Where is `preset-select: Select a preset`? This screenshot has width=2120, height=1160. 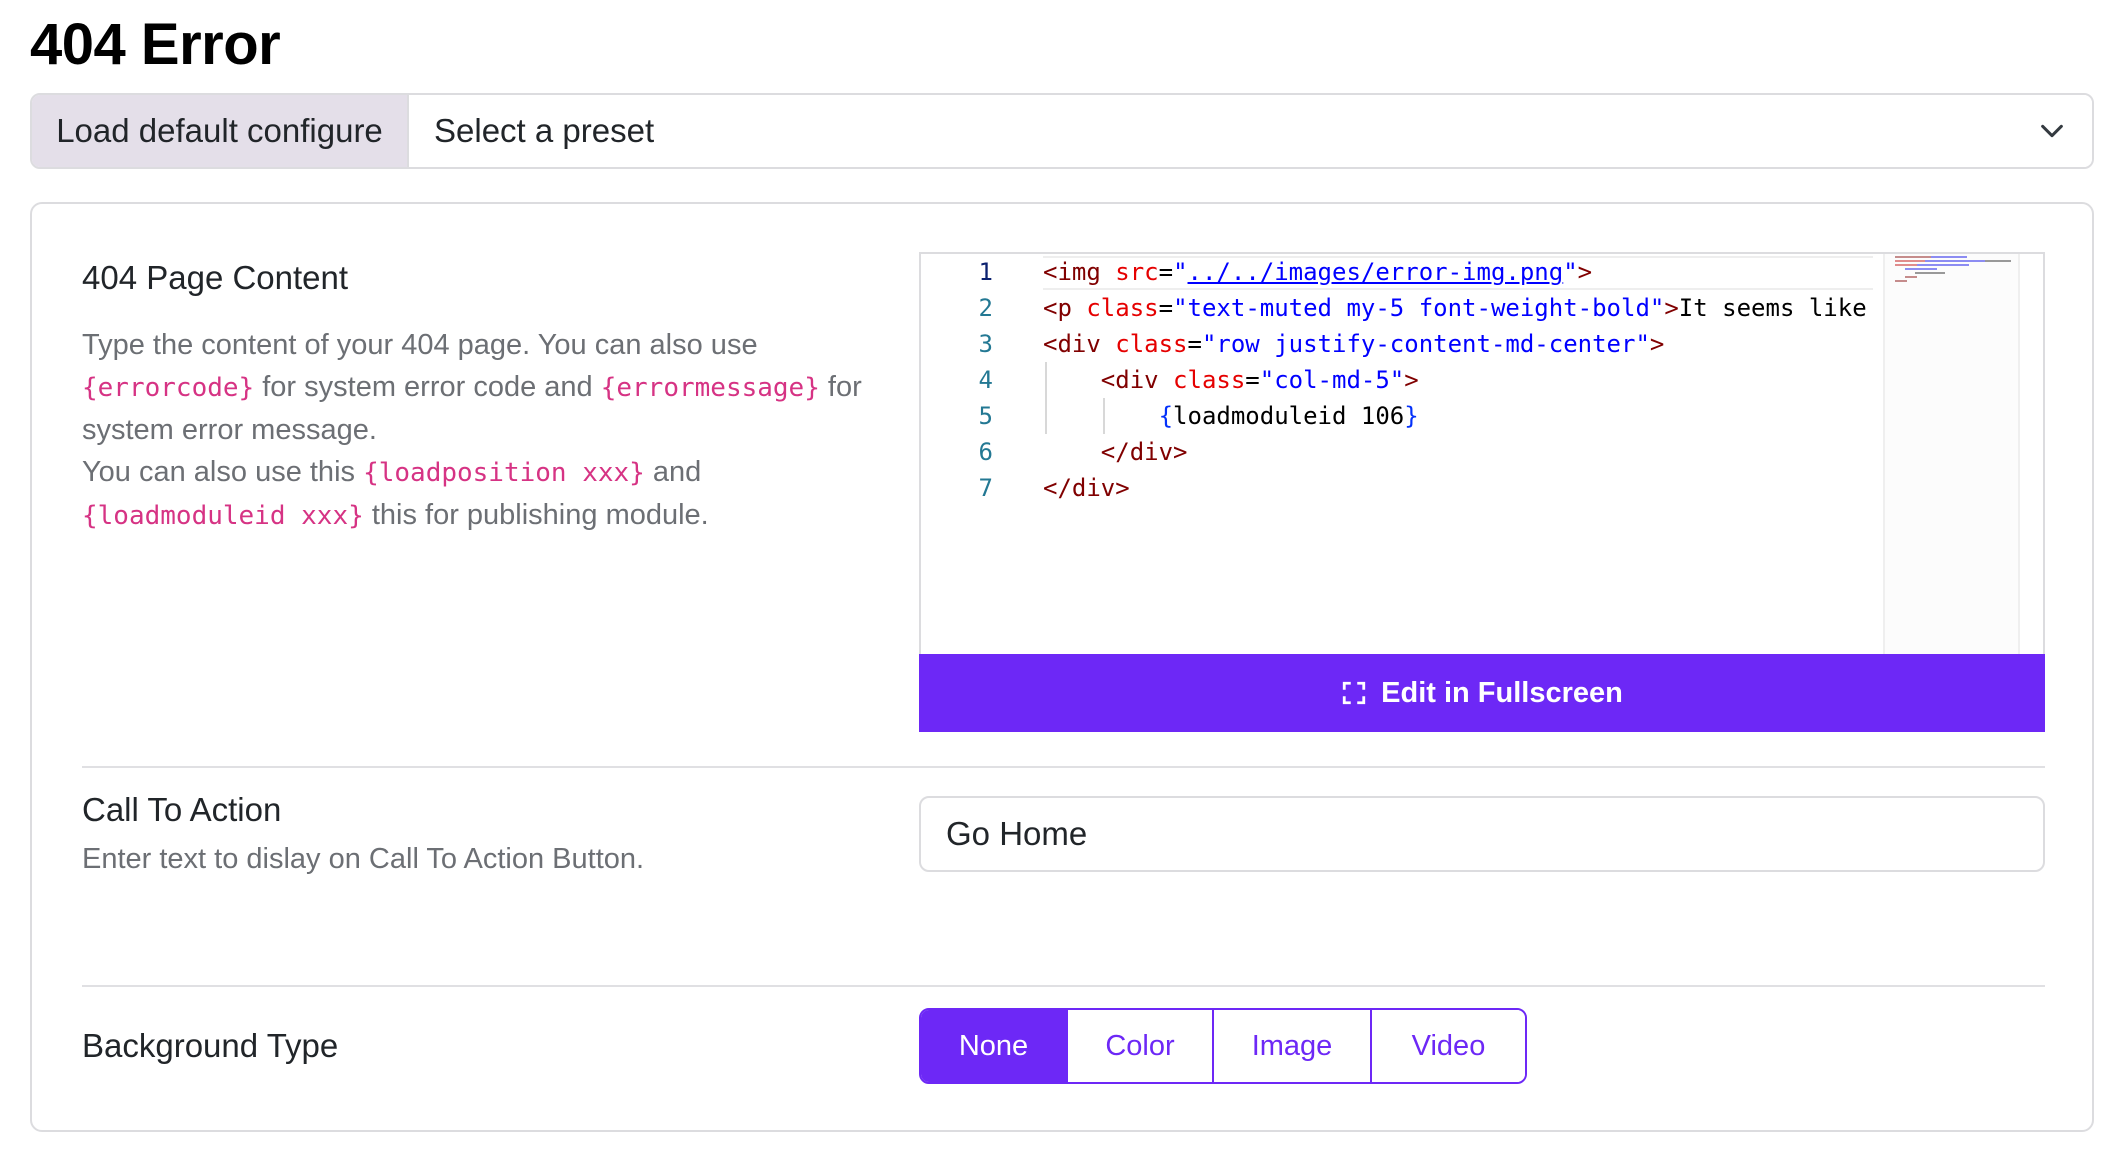
preset-select: Select a preset is located at coordinates (1250, 131).